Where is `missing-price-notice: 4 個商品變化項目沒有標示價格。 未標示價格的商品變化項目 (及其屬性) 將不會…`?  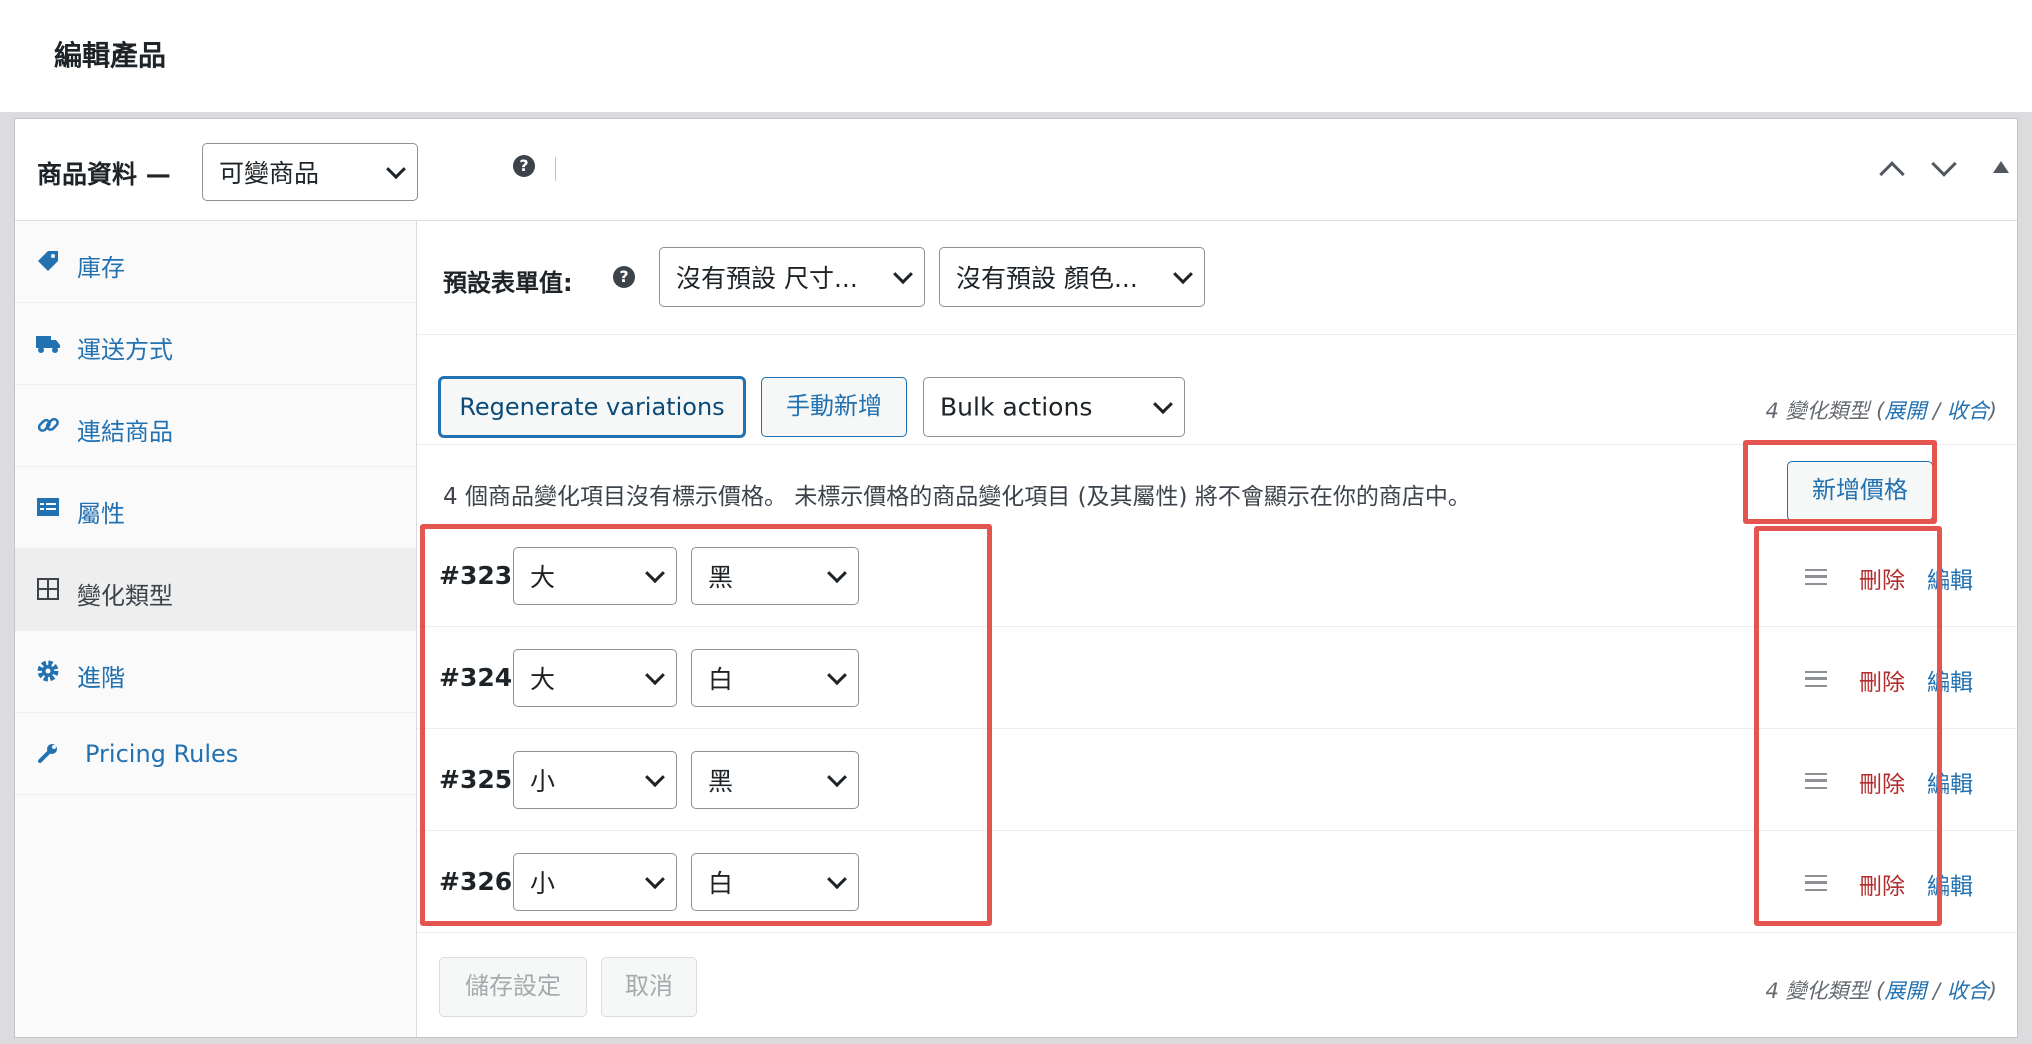 missing-price-notice: 4 個商品變化項目沒有標示價格。 未標示價格的商品變化項目 (及其屬性) 將不會… is located at coordinates (1217, 490).